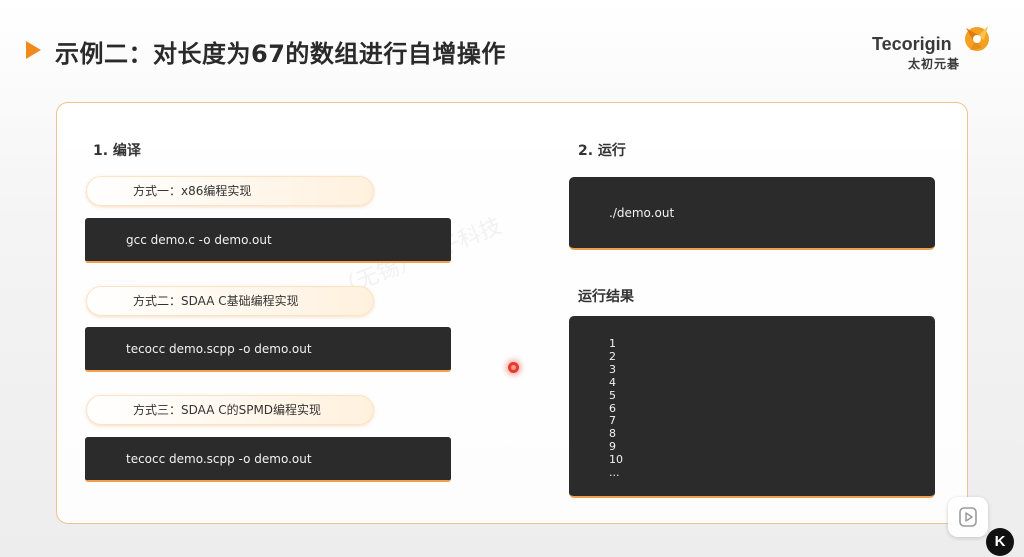 The width and height of the screenshot is (1024, 557). I want to click on orange-flame-logo-icon, so click(977, 38).